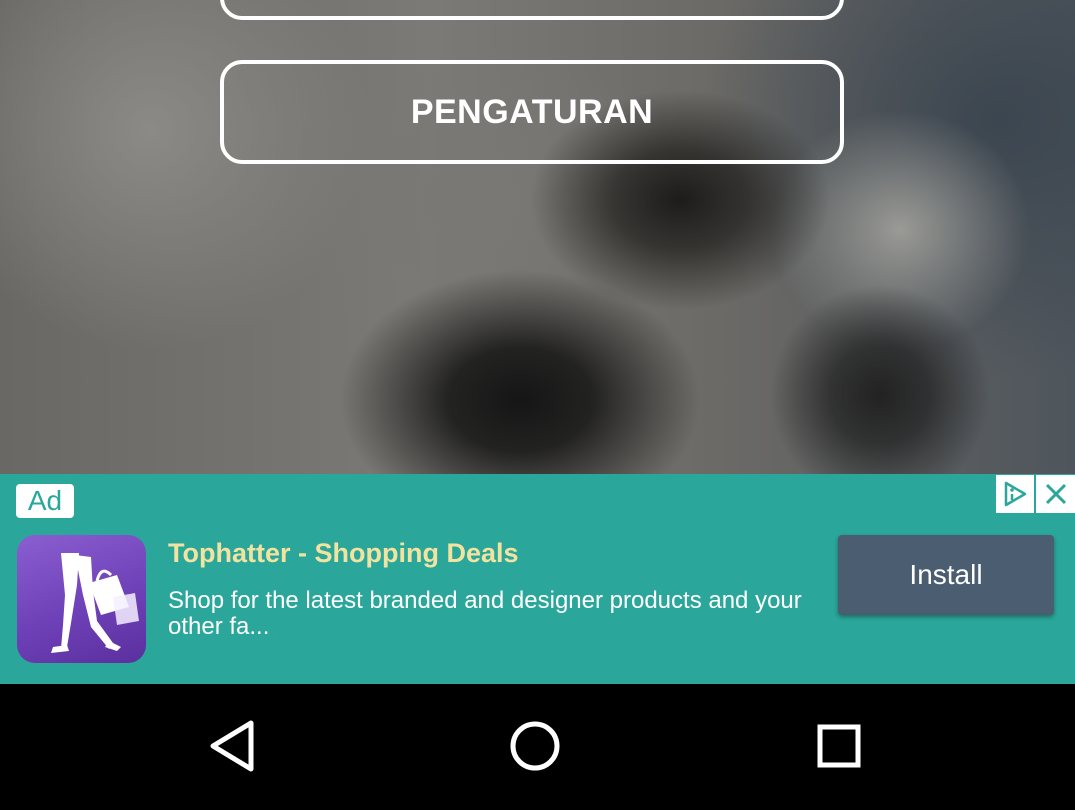  I want to click on tophatter-app-icon, so click(81, 599).